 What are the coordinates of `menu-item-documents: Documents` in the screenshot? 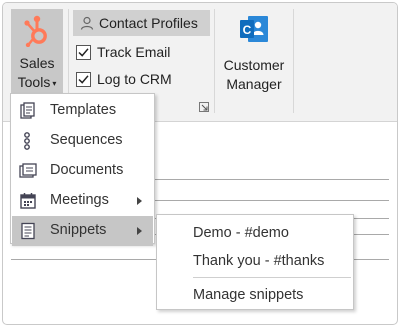 It's located at (82, 171).